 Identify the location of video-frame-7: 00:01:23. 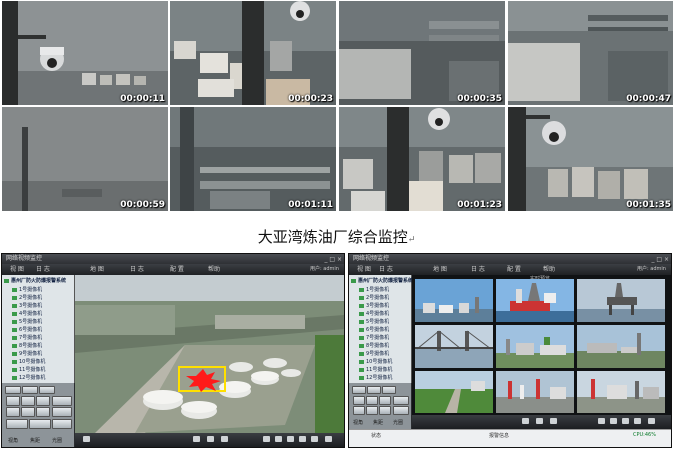
(422, 159).